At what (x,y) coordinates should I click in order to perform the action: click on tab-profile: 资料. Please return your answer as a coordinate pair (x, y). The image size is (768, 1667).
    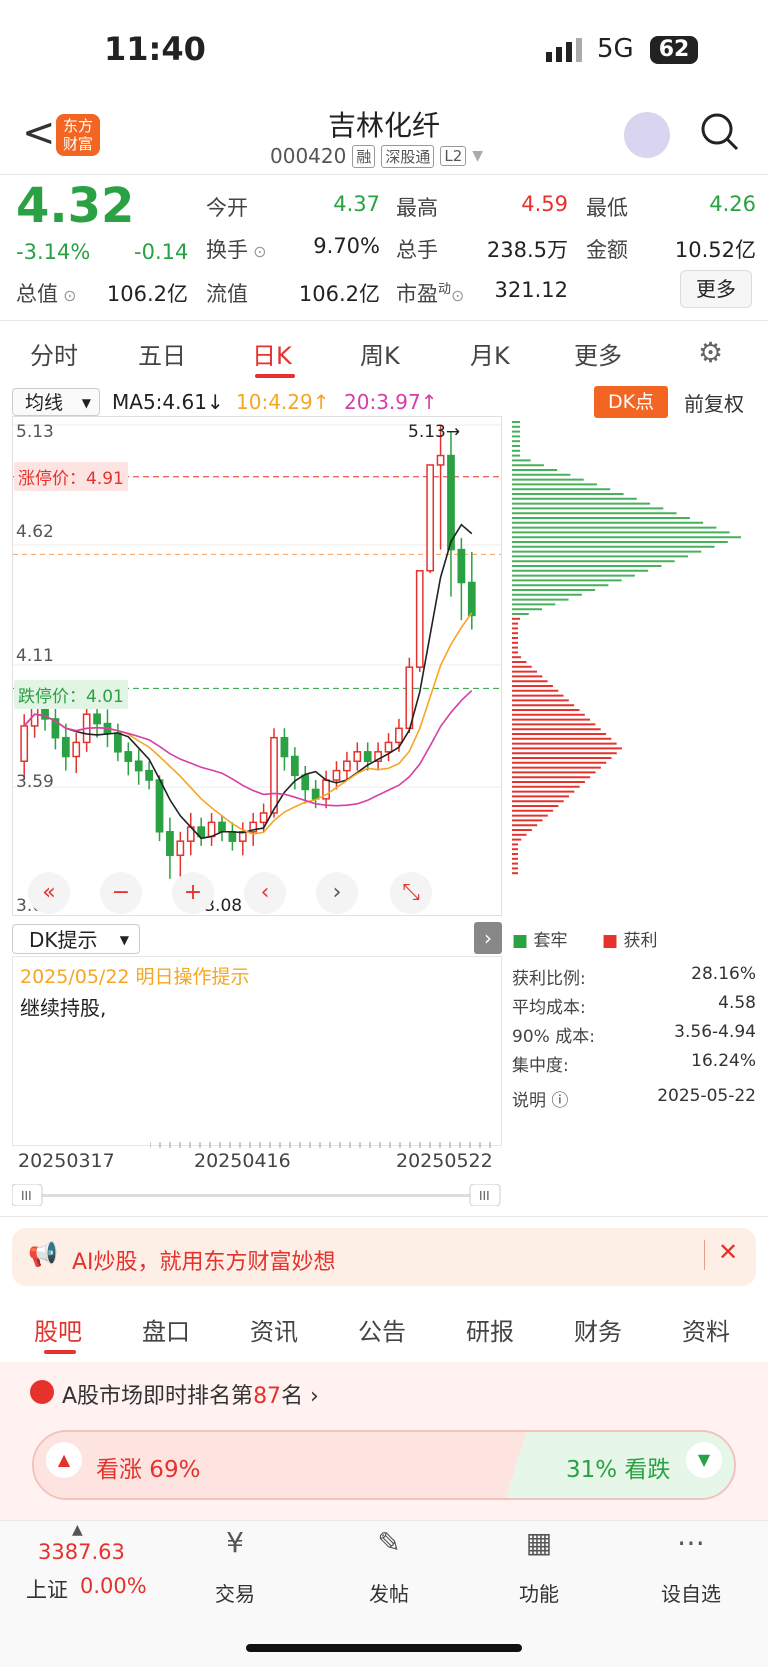
    Looking at the image, I should click on (706, 1329).